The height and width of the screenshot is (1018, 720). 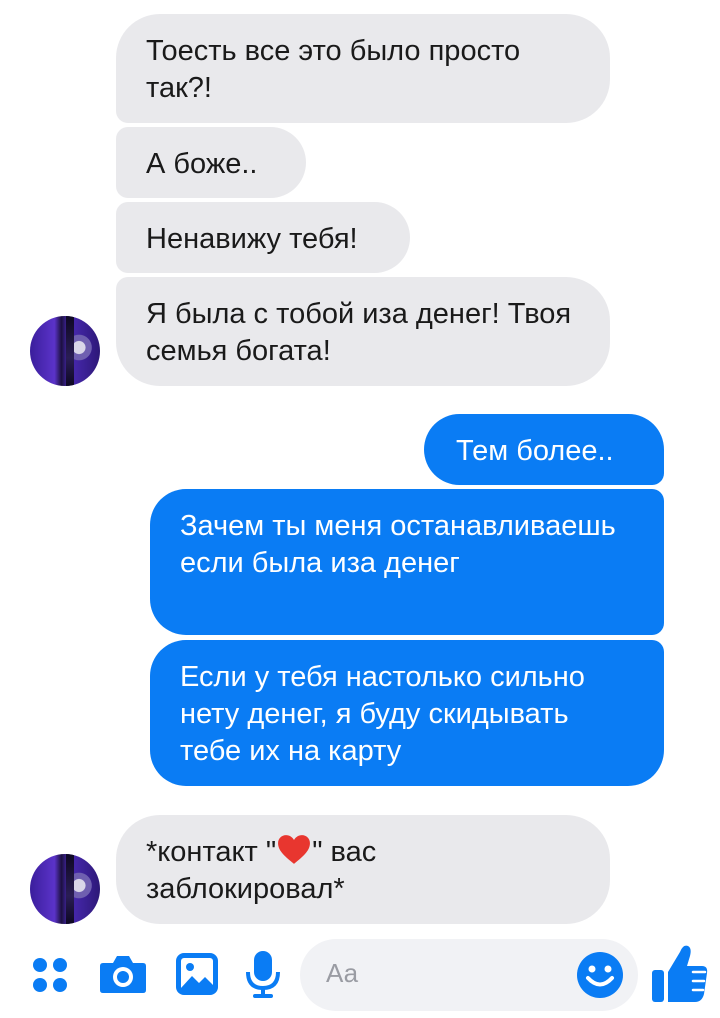 I want to click on microphone-icon, so click(x=263, y=975).